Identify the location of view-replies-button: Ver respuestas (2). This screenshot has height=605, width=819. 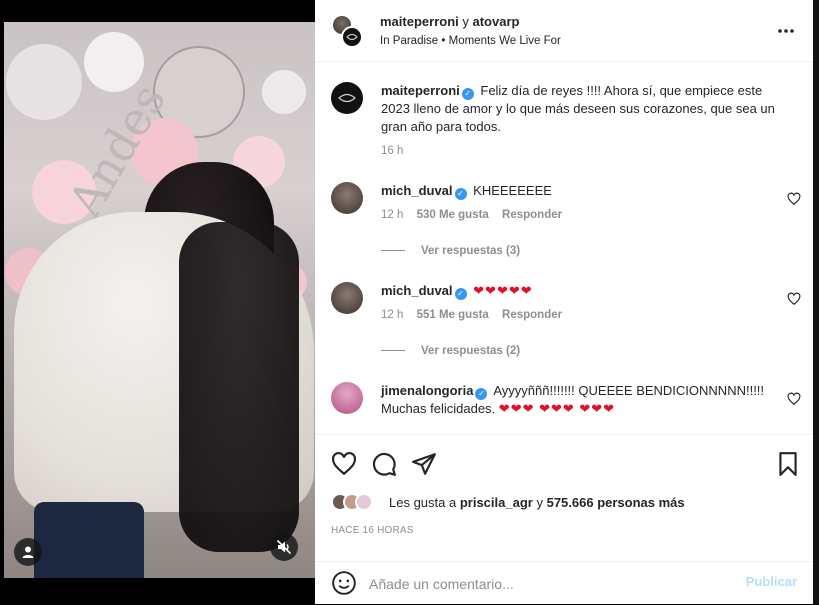
(450, 351).